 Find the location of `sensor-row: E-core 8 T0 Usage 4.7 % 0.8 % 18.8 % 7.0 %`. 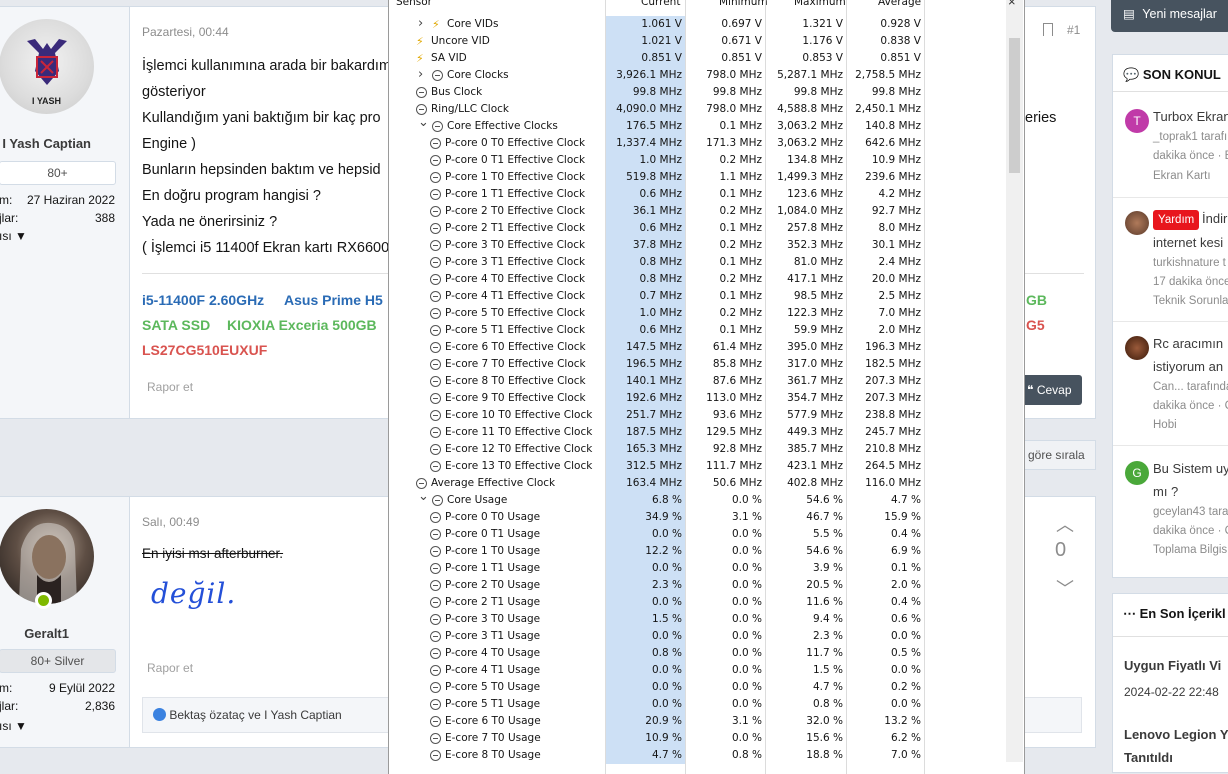

sensor-row: E-core 8 T0 Usage 4.7 % 0.8 % 18.8 % 7.0 % is located at coordinates (699, 755).